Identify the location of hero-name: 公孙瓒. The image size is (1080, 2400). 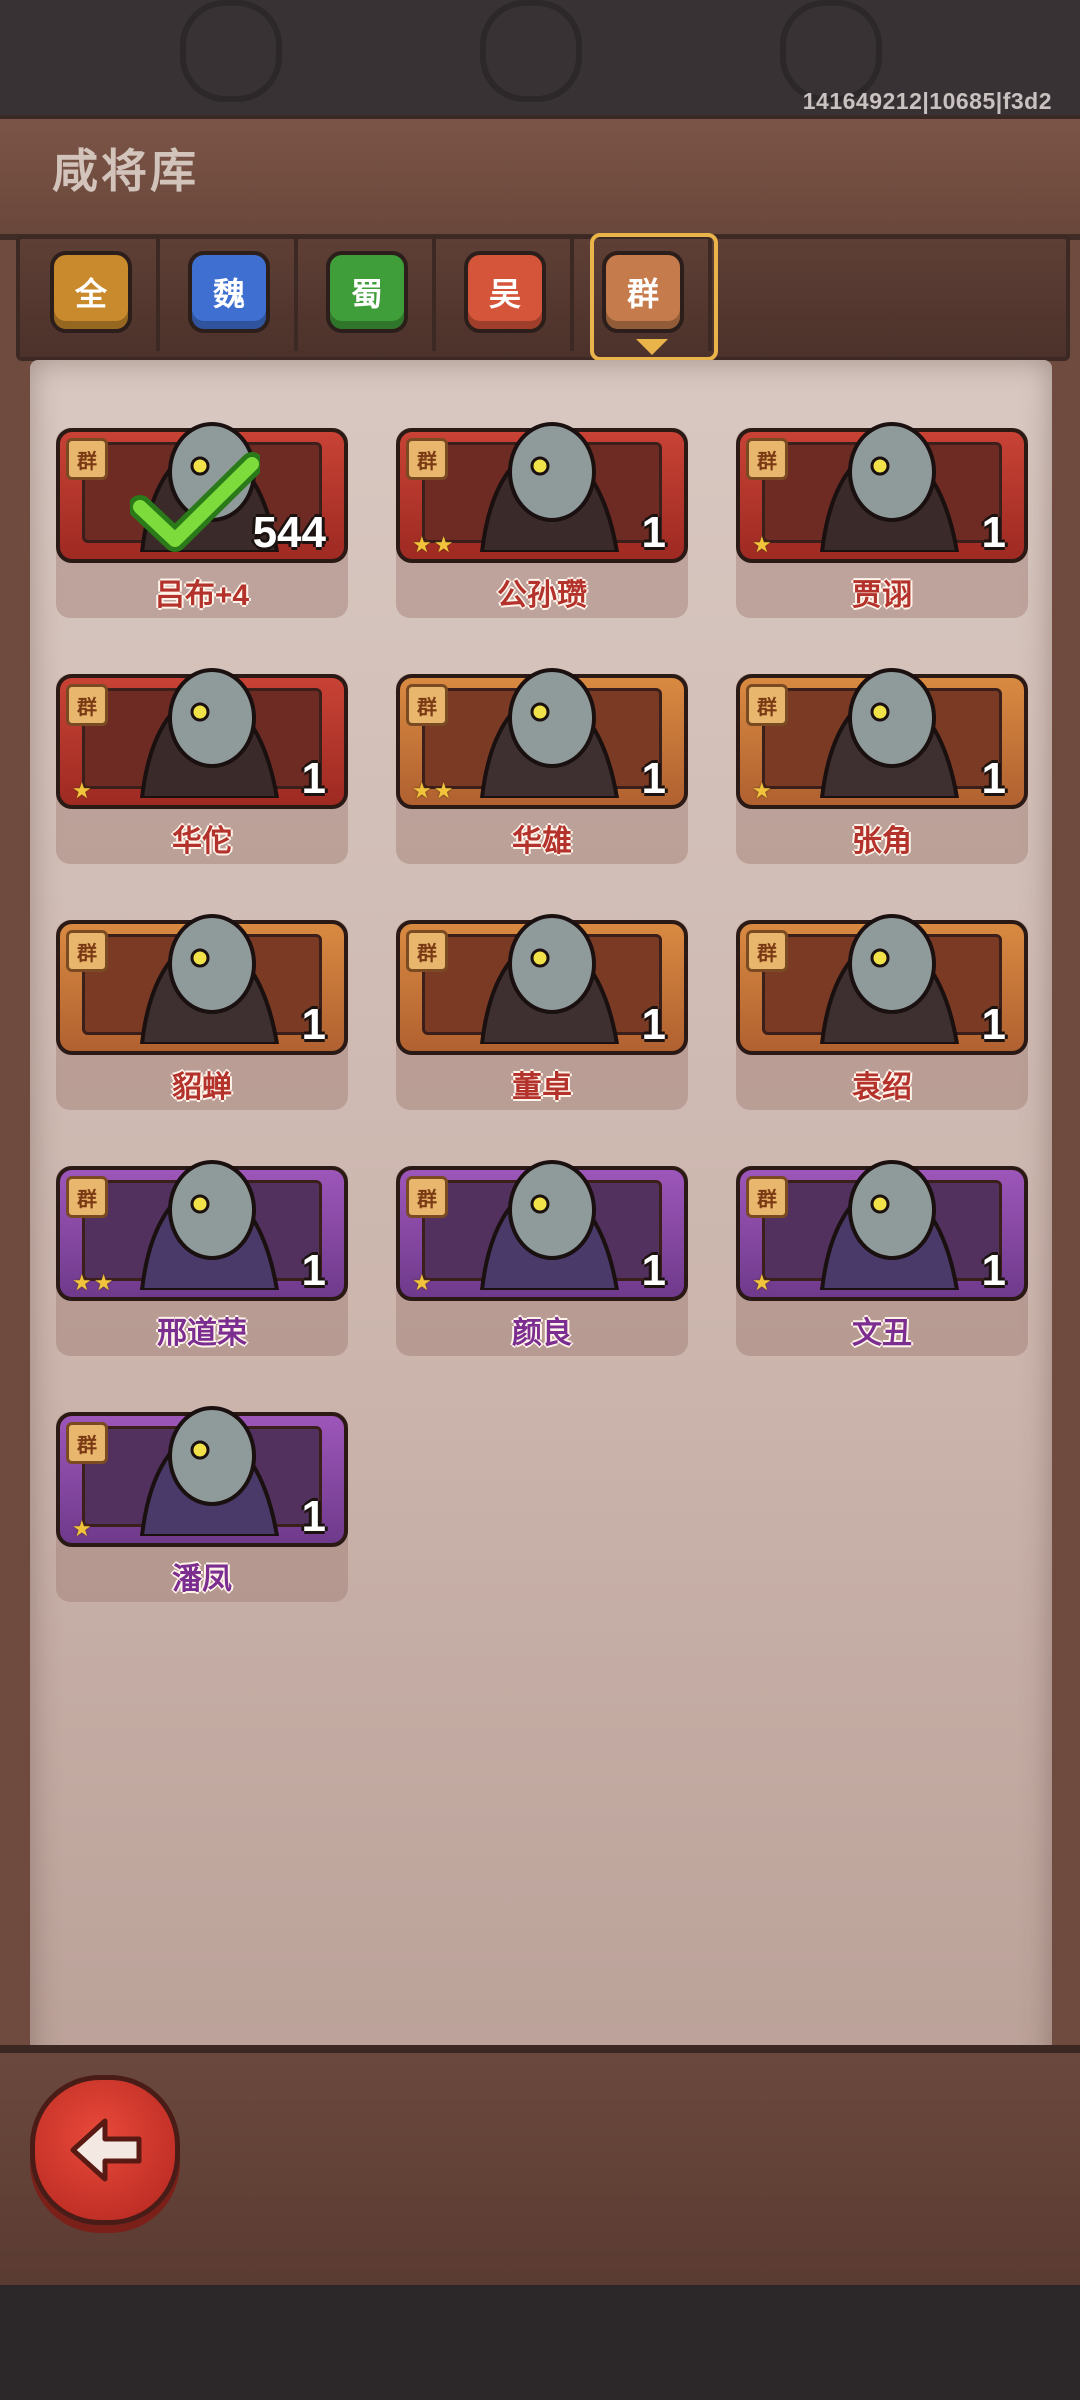
(542, 595).